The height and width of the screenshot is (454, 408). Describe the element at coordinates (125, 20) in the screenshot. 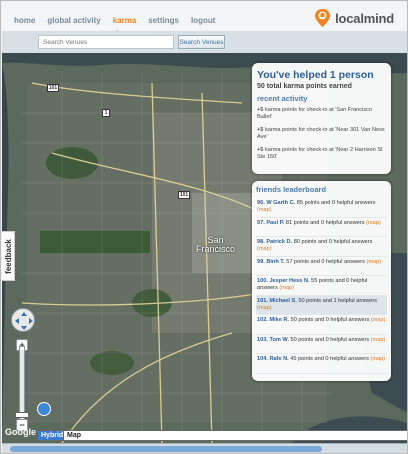

I see `nav-karma-link: karma` at that location.